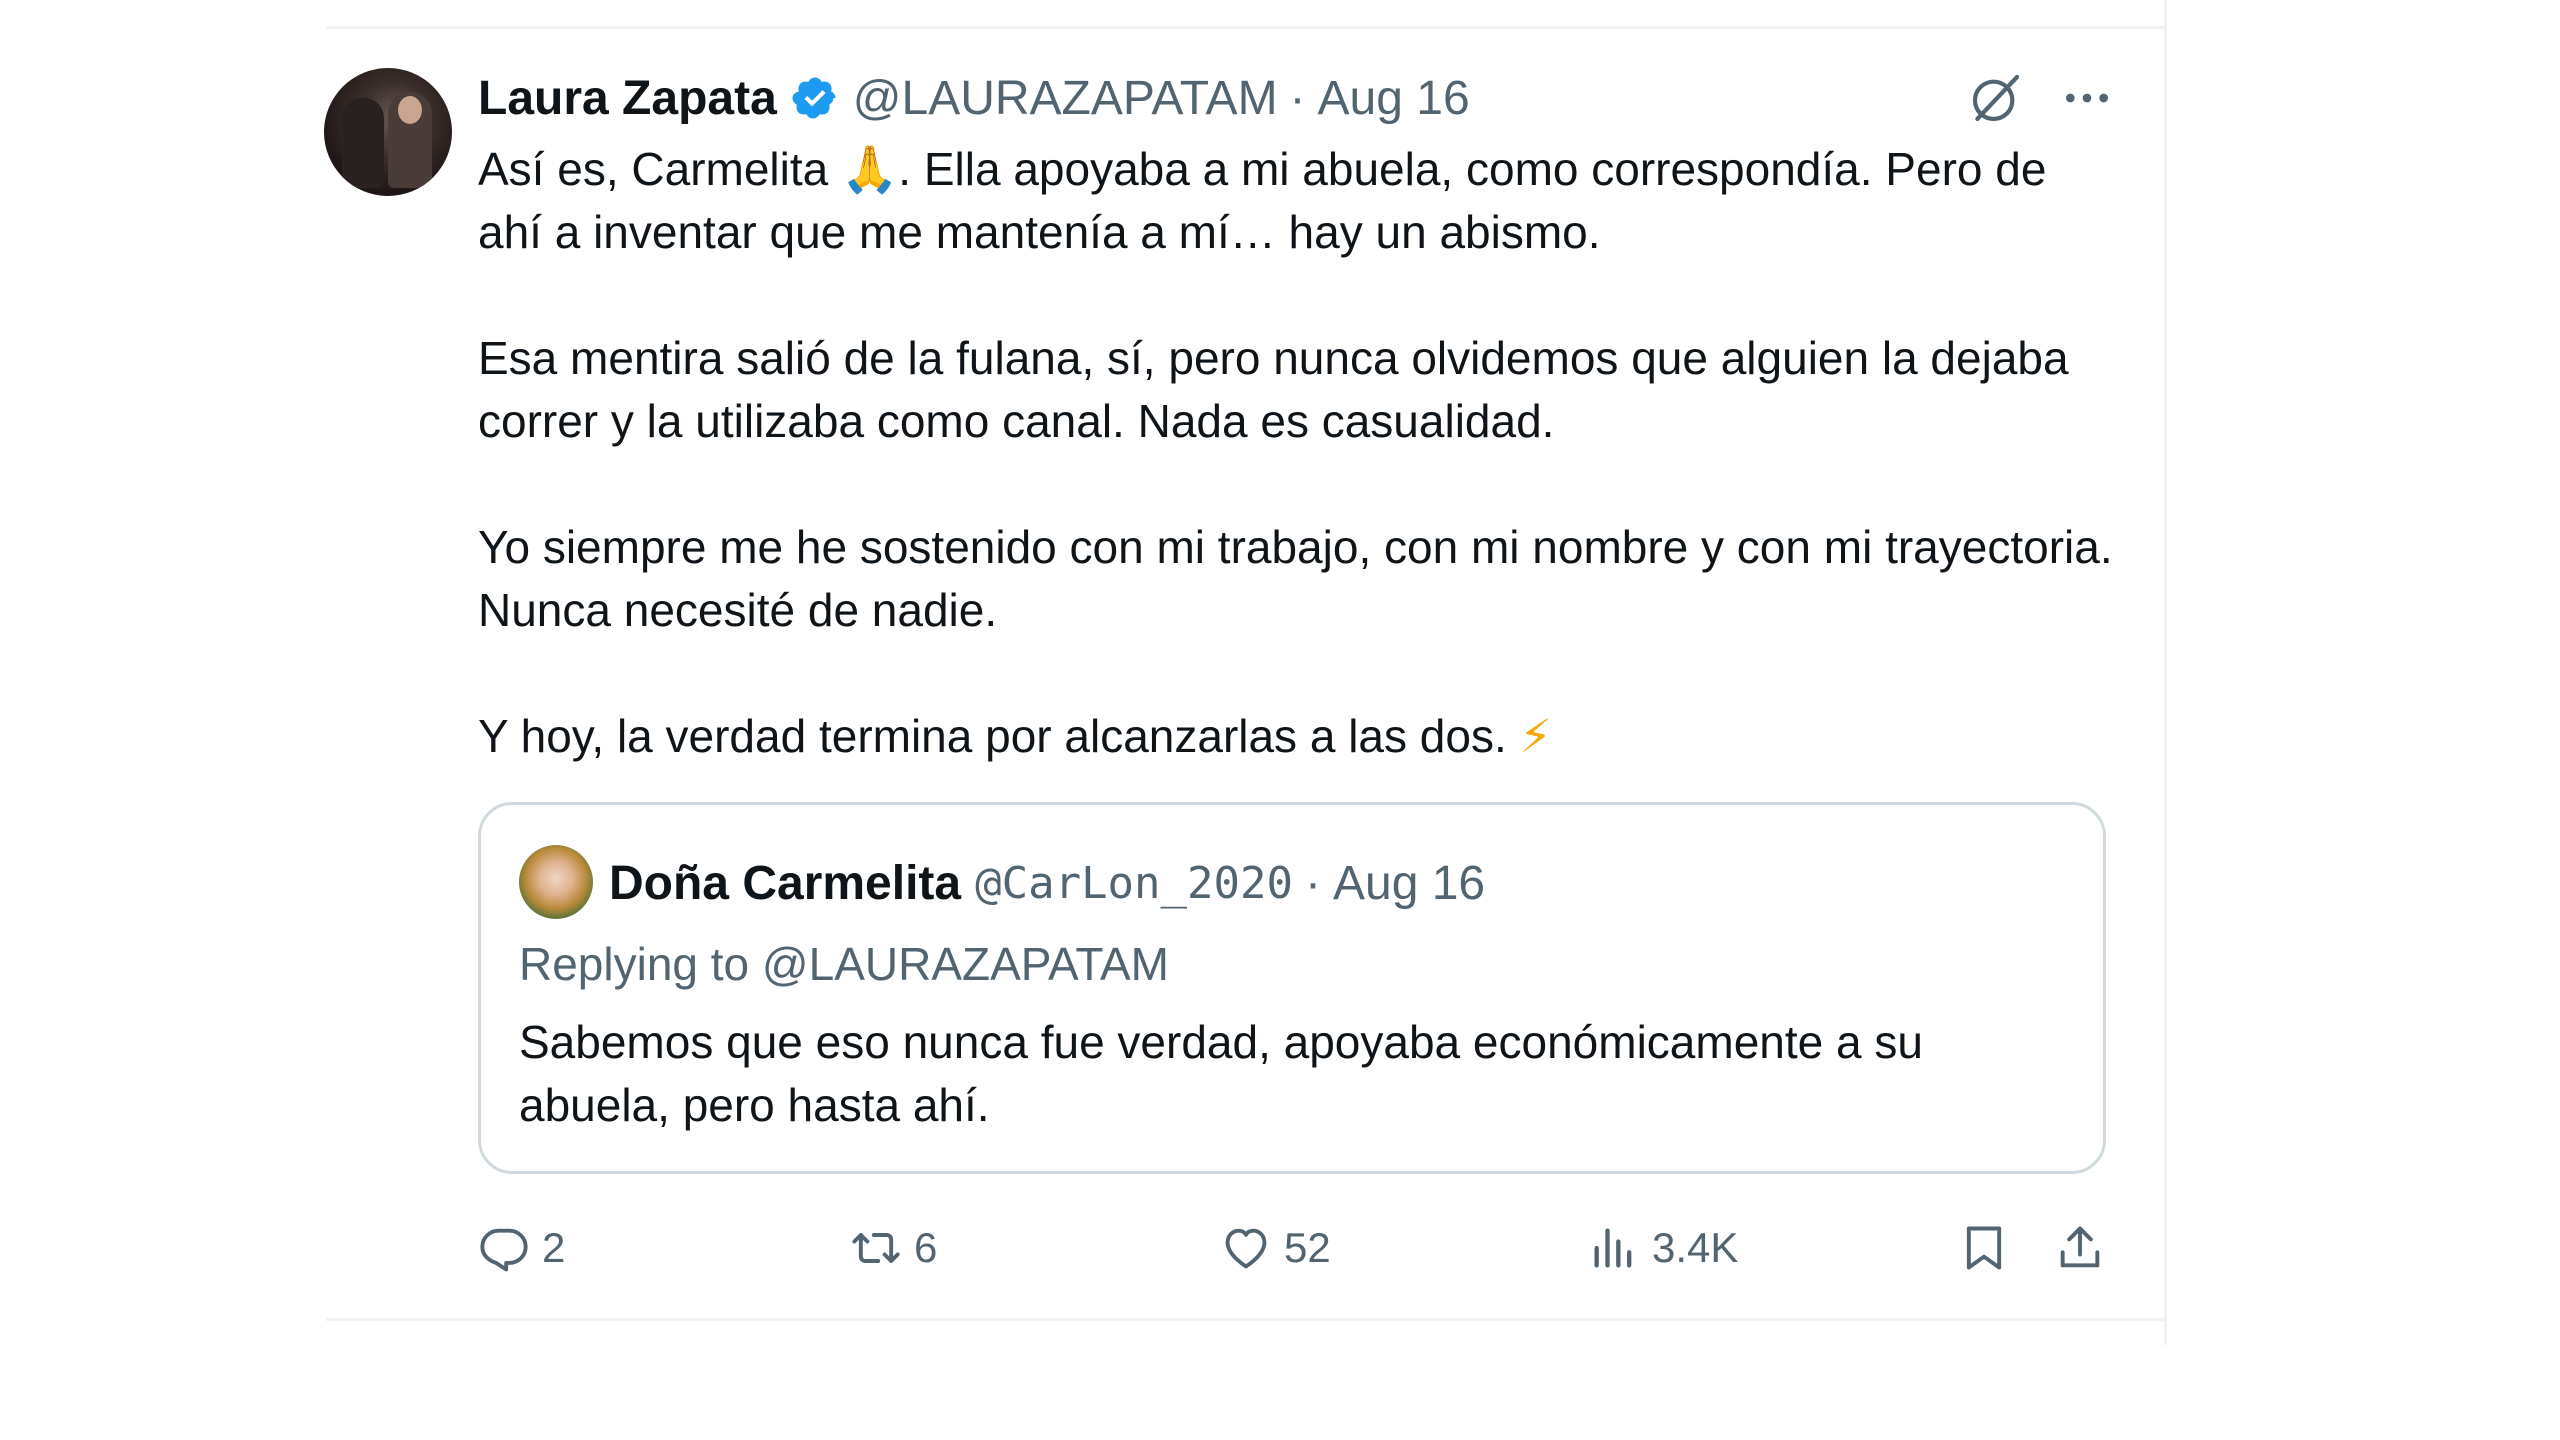  I want to click on quoted-author-avatar, so click(556, 882).